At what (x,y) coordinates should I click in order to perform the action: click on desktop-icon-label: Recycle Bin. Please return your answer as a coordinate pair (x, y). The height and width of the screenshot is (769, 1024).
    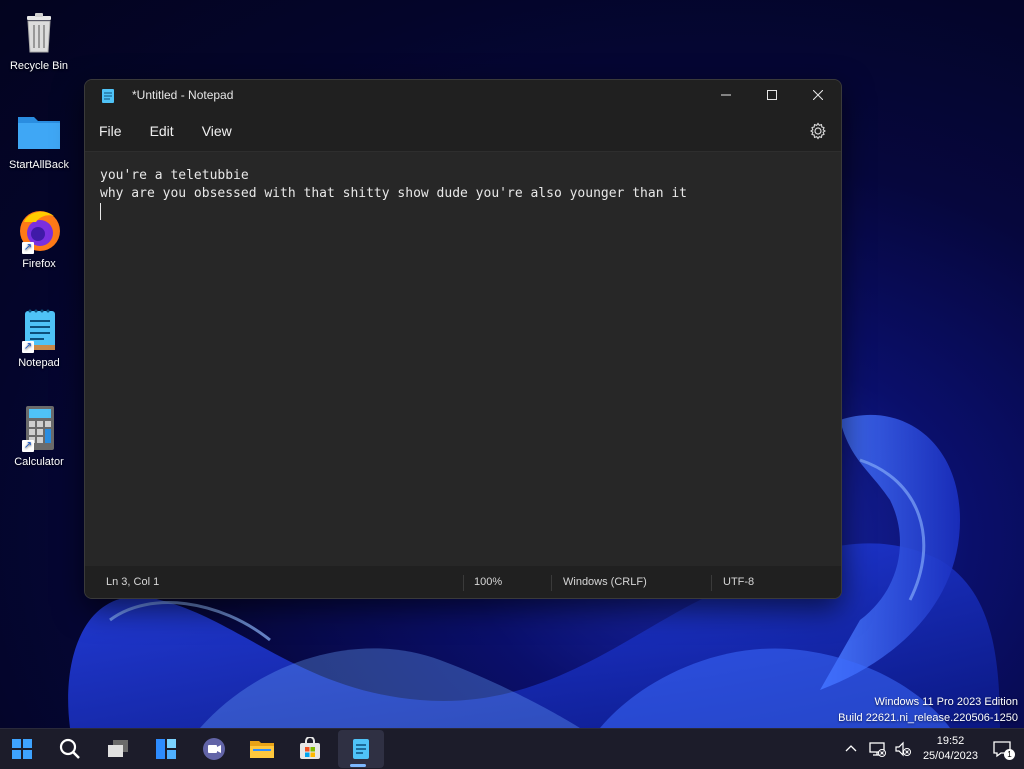
    Looking at the image, I should click on (39, 66).